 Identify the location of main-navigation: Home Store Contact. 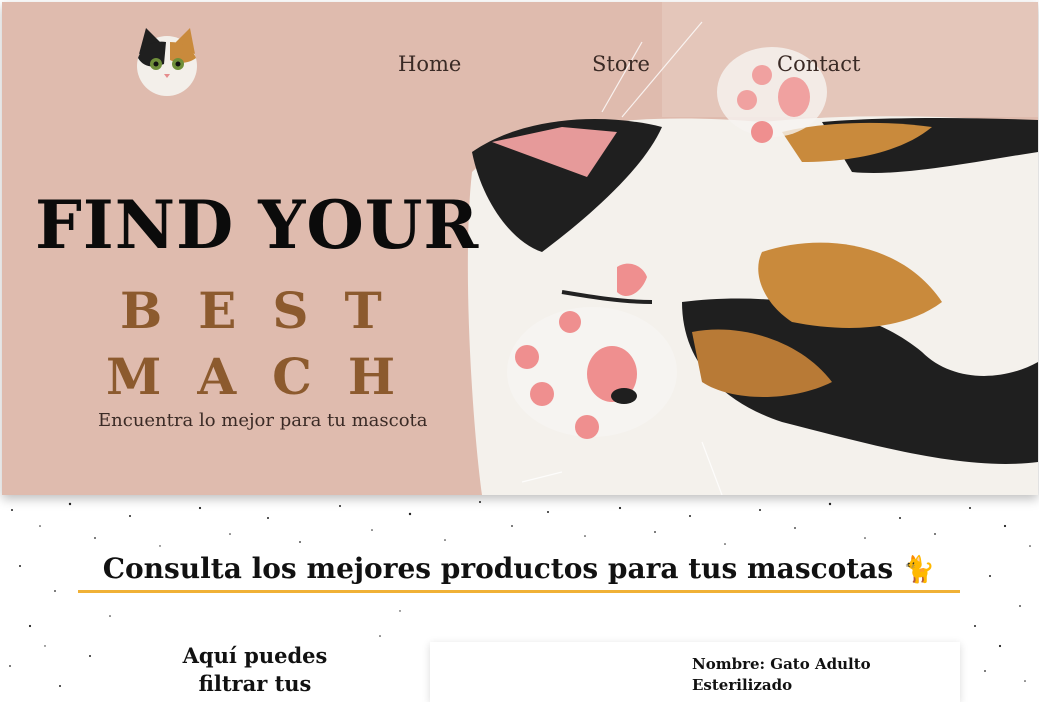
(520, 67).